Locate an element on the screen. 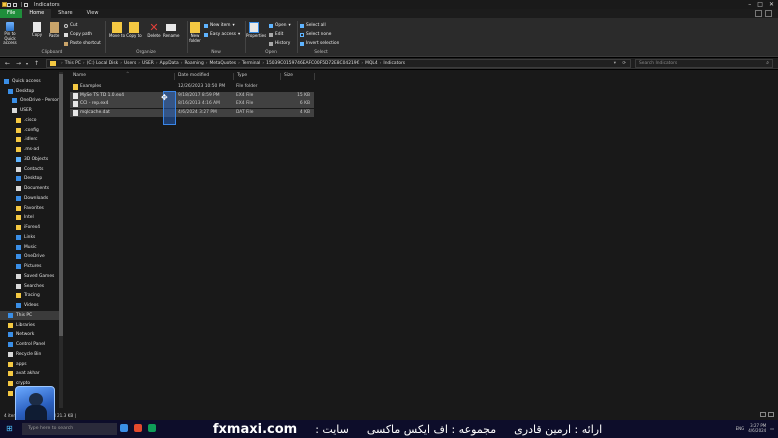  tab-file: File is located at coordinates (11, 13).